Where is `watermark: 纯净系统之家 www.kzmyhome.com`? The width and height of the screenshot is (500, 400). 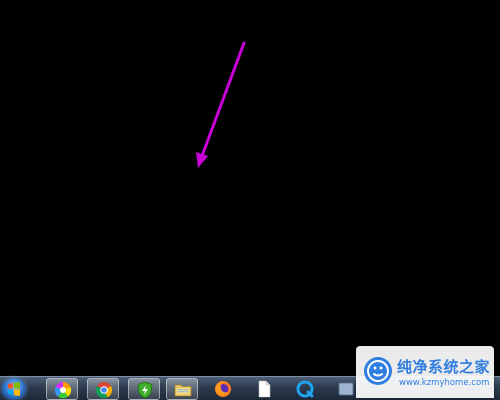
watermark: 纯净系统之家 www.kzmyhome.com is located at coordinates (425, 372).